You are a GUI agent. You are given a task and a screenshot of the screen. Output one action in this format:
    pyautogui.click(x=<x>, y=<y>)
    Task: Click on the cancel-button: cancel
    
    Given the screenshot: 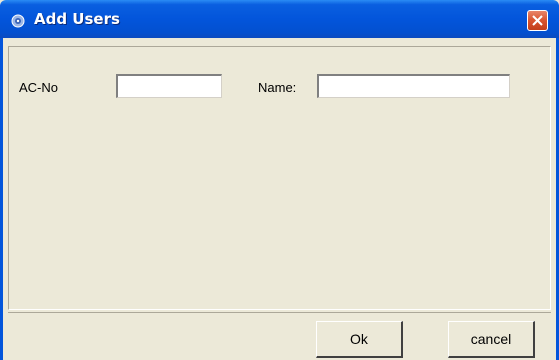 What is the action you would take?
    pyautogui.click(x=491, y=339)
    